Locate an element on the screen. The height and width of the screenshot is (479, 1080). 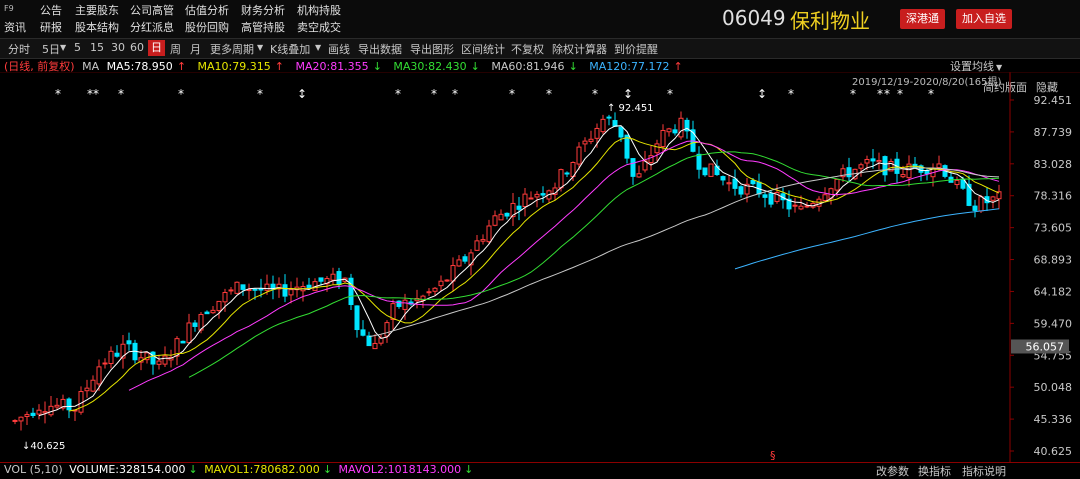
hk-connect-button: 深港通 is located at coordinates (922, 19).